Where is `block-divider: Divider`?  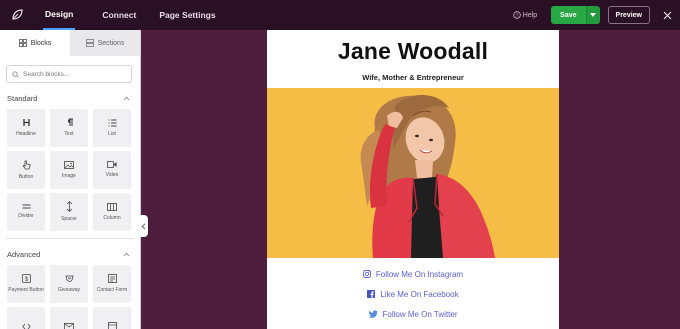 block-divider: Divider is located at coordinates (26, 212).